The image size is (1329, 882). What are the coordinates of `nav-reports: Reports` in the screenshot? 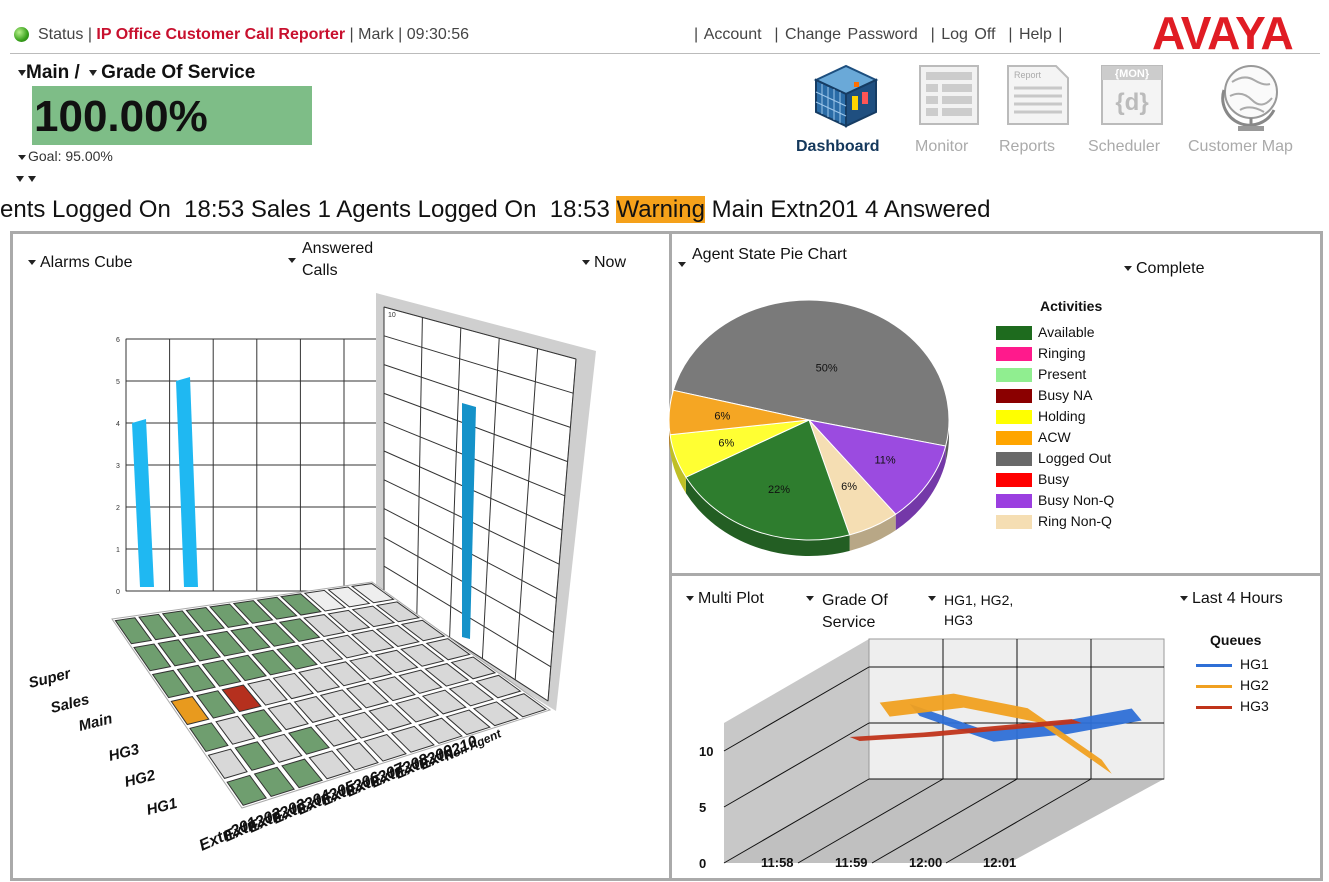 It's located at (1027, 147).